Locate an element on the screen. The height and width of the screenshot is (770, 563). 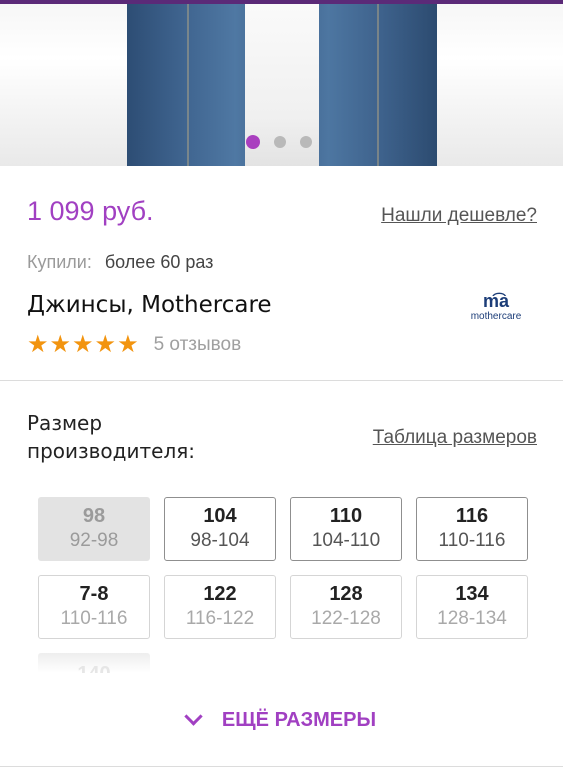
size-option-range: 104-110 is located at coordinates (346, 540).